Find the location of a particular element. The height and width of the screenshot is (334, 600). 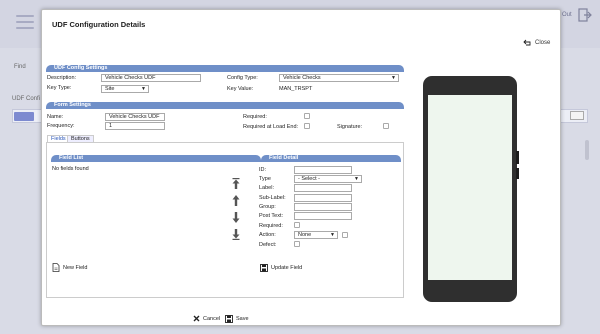

x-icon is located at coordinates (196, 318).